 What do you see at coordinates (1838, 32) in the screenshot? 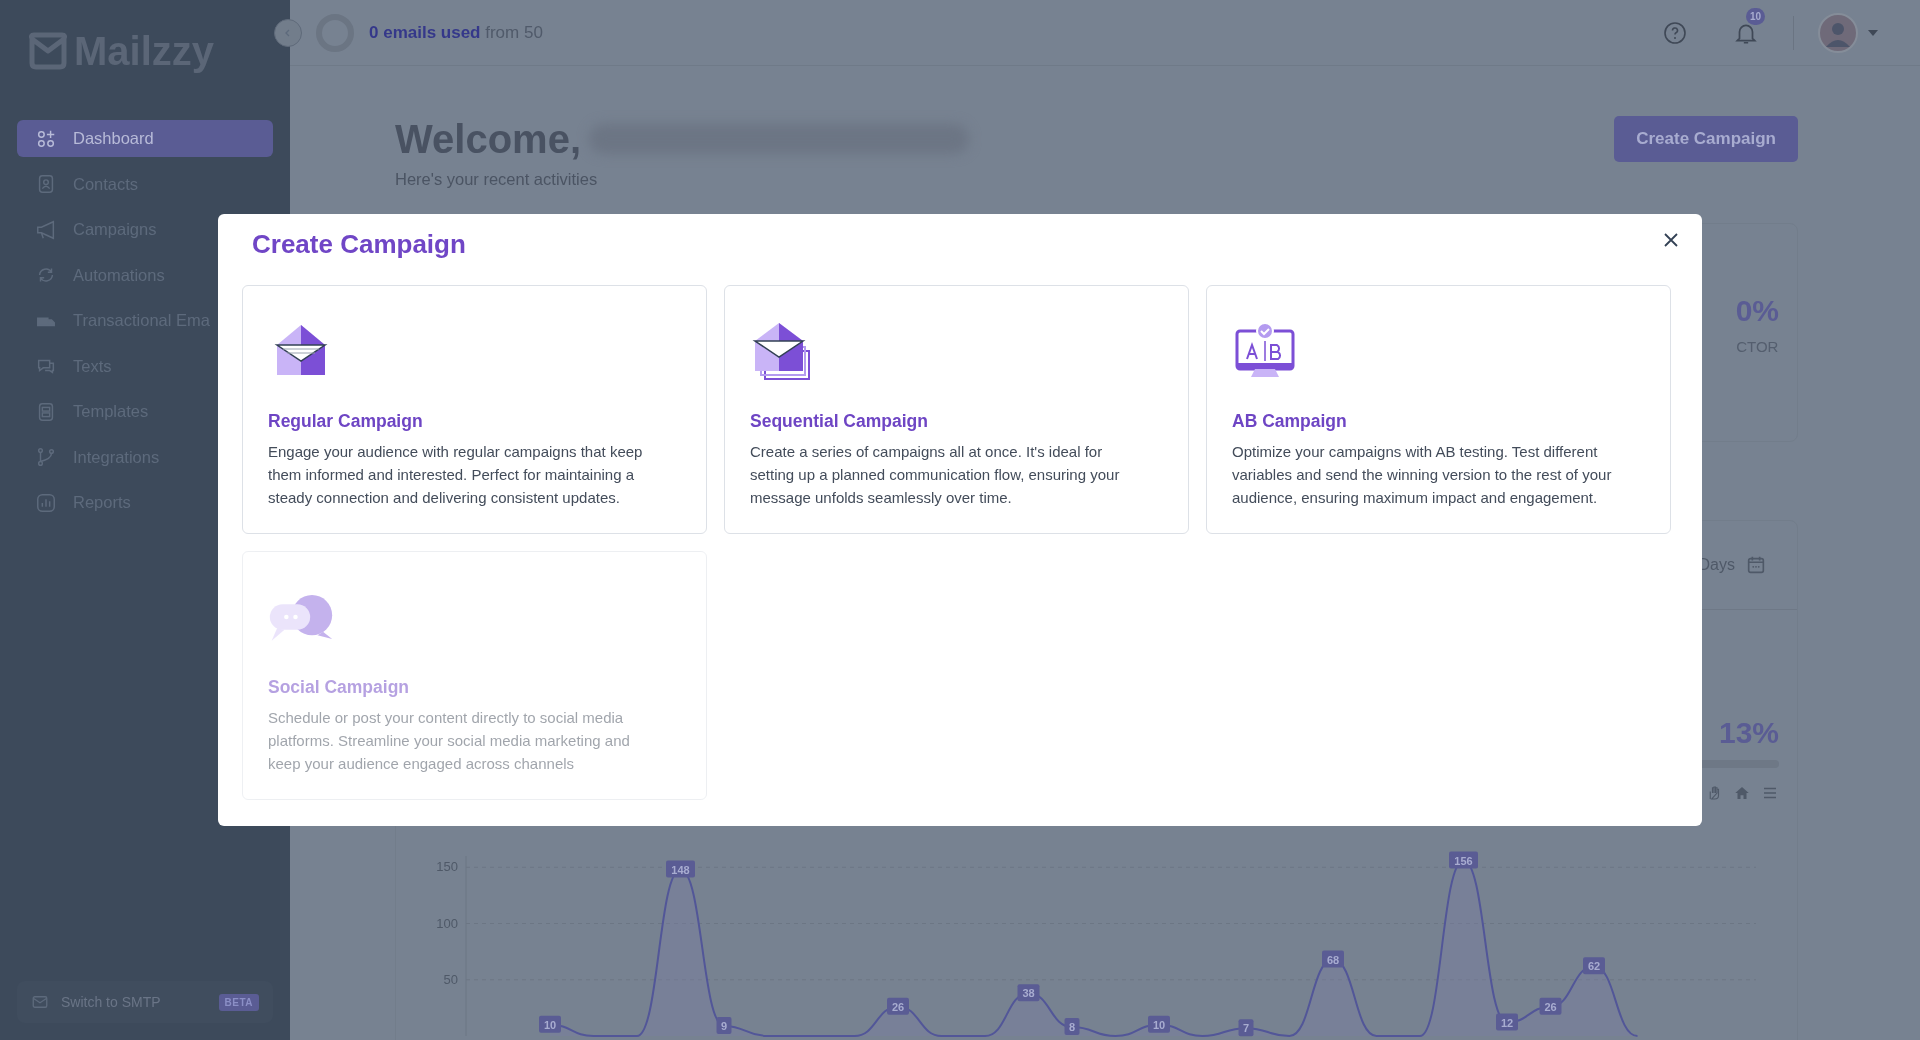
I see `avatar-icon` at bounding box center [1838, 32].